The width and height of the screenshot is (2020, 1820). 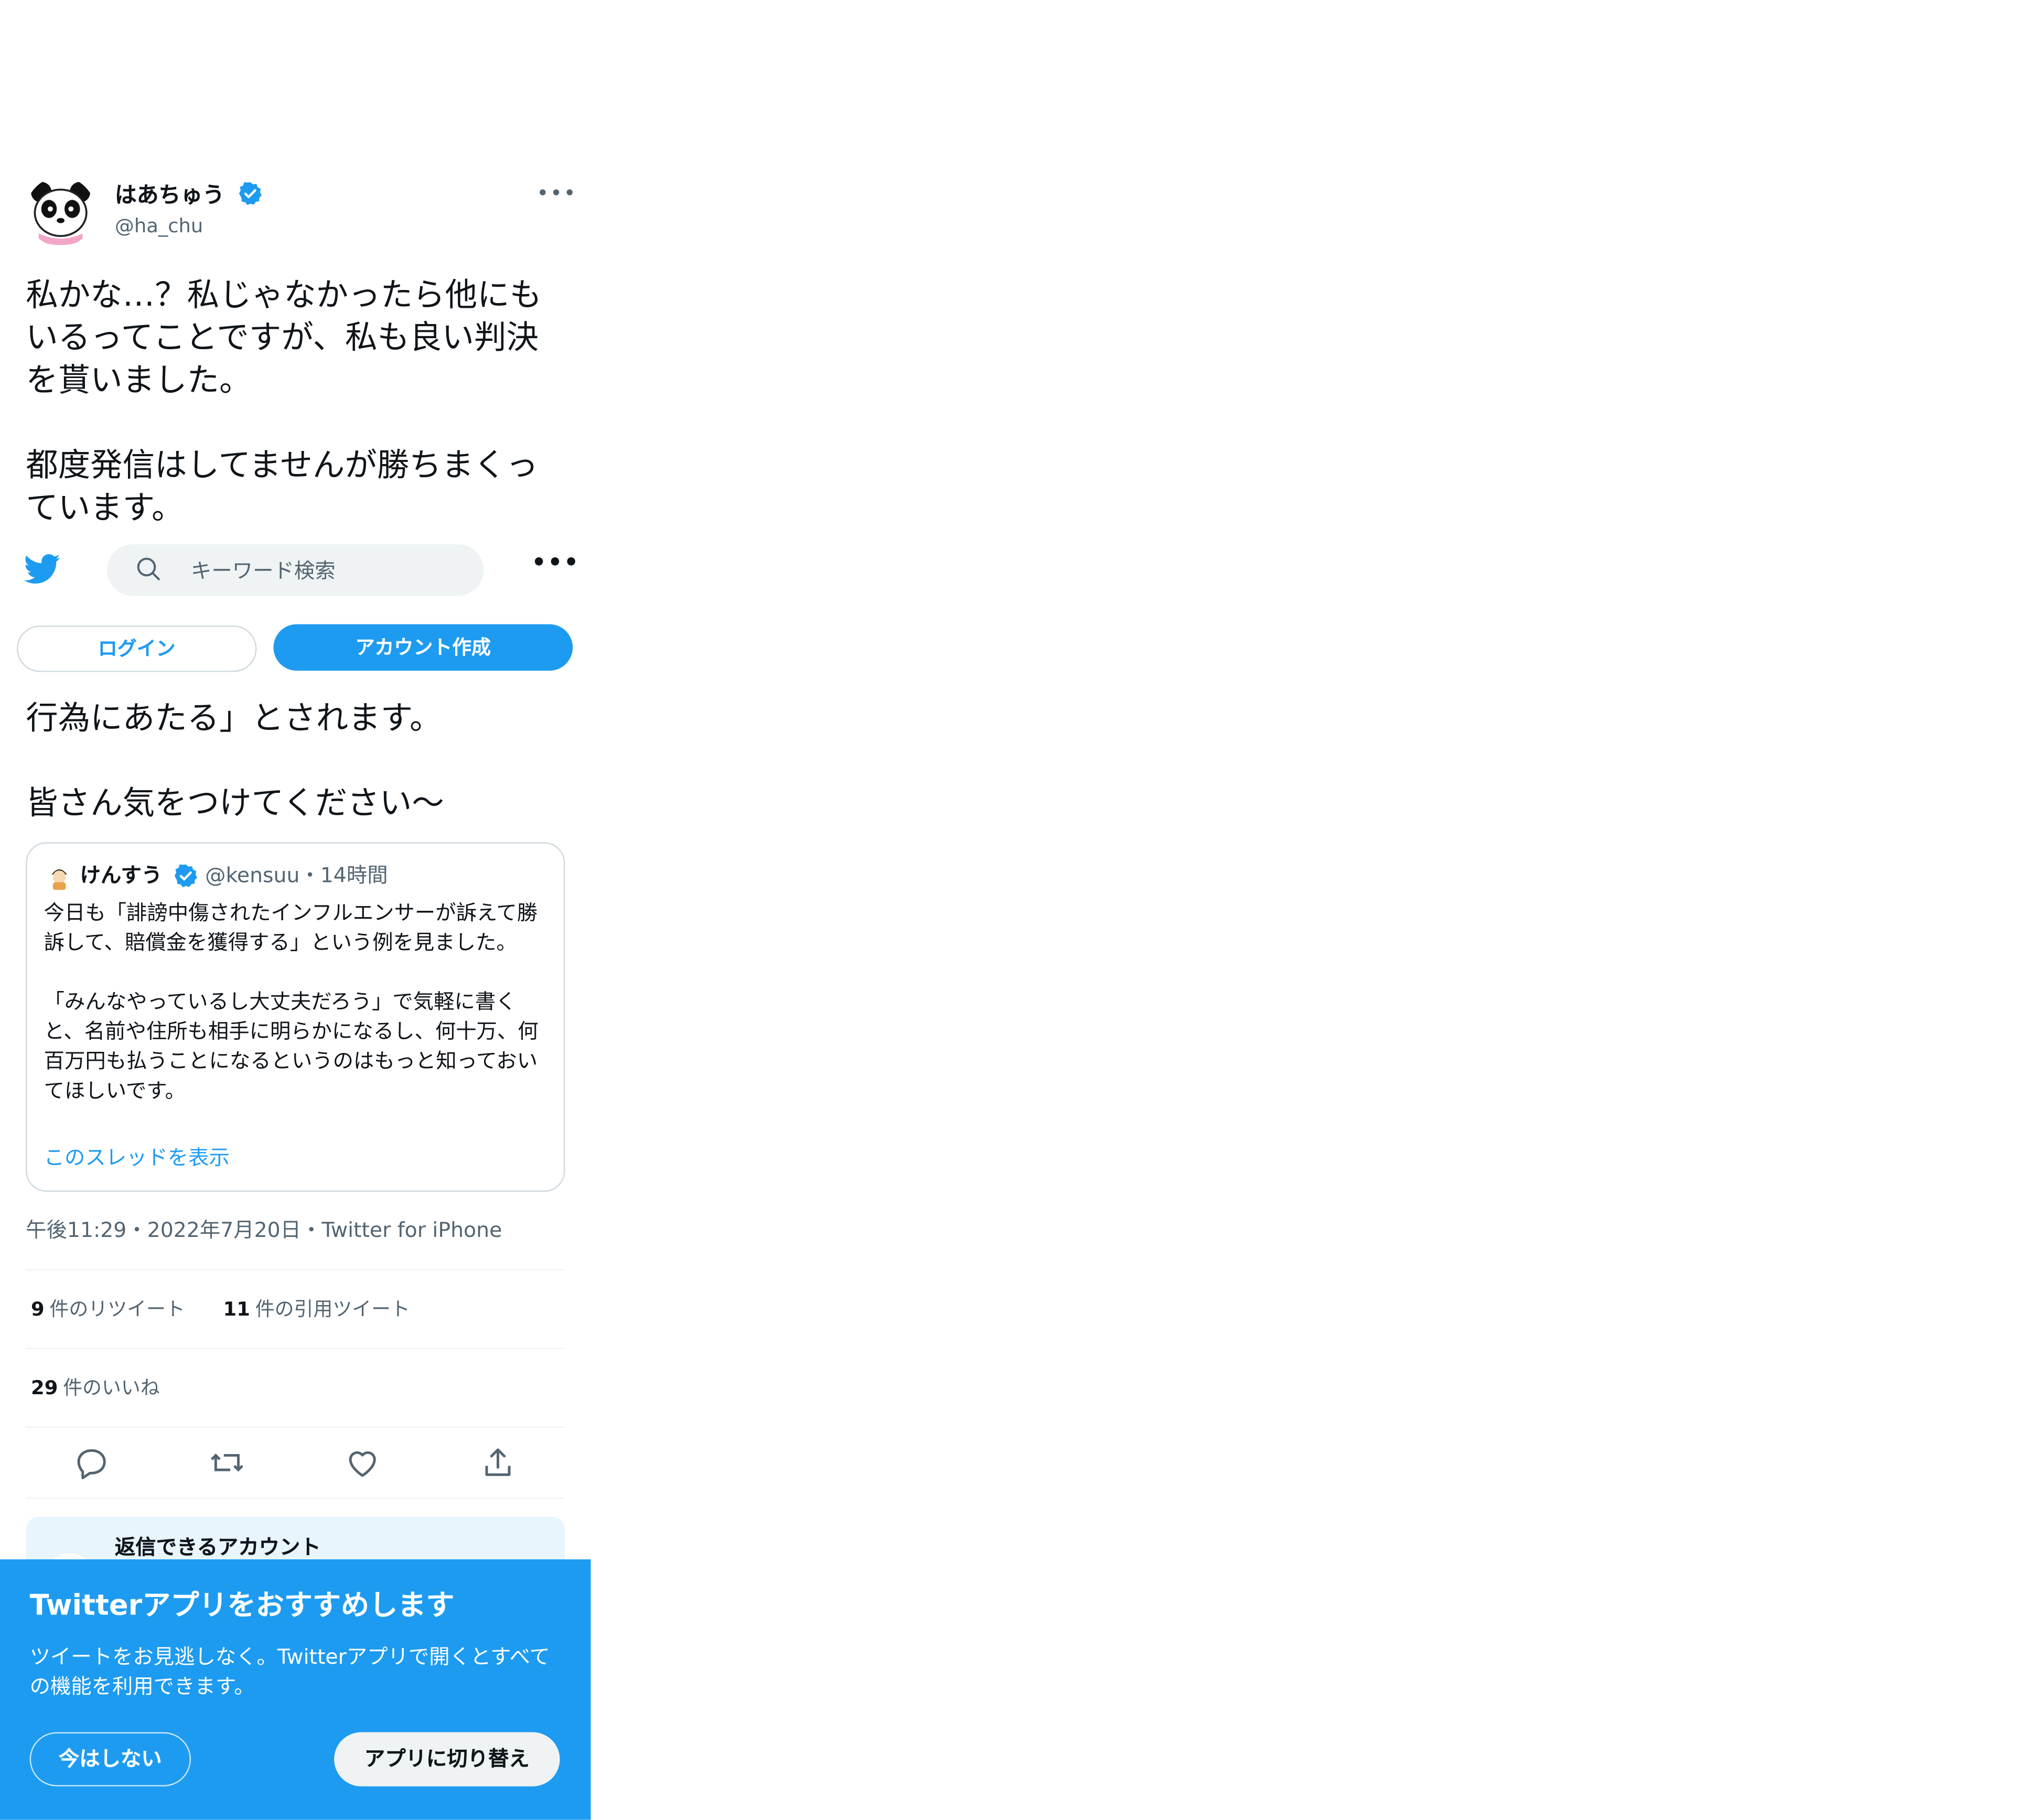 I want to click on reply-restriction-title: 返信できるアカウント, so click(x=217, y=1547).